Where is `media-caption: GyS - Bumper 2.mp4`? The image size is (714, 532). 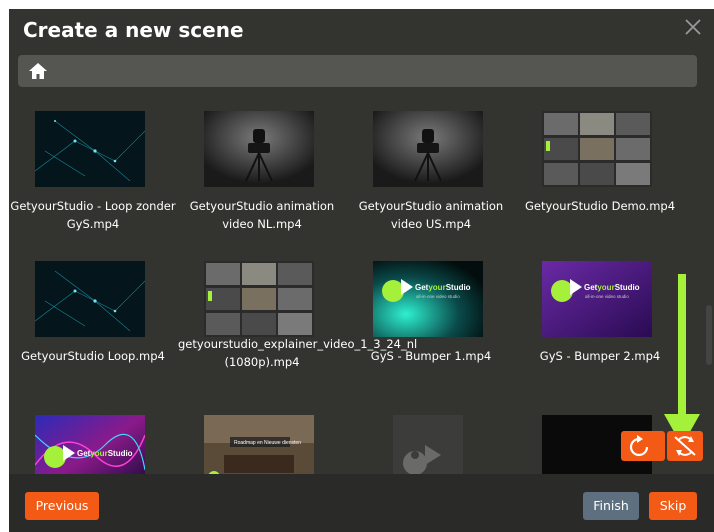
media-caption: GyS - Bumper 2.mp4 is located at coordinates (600, 356).